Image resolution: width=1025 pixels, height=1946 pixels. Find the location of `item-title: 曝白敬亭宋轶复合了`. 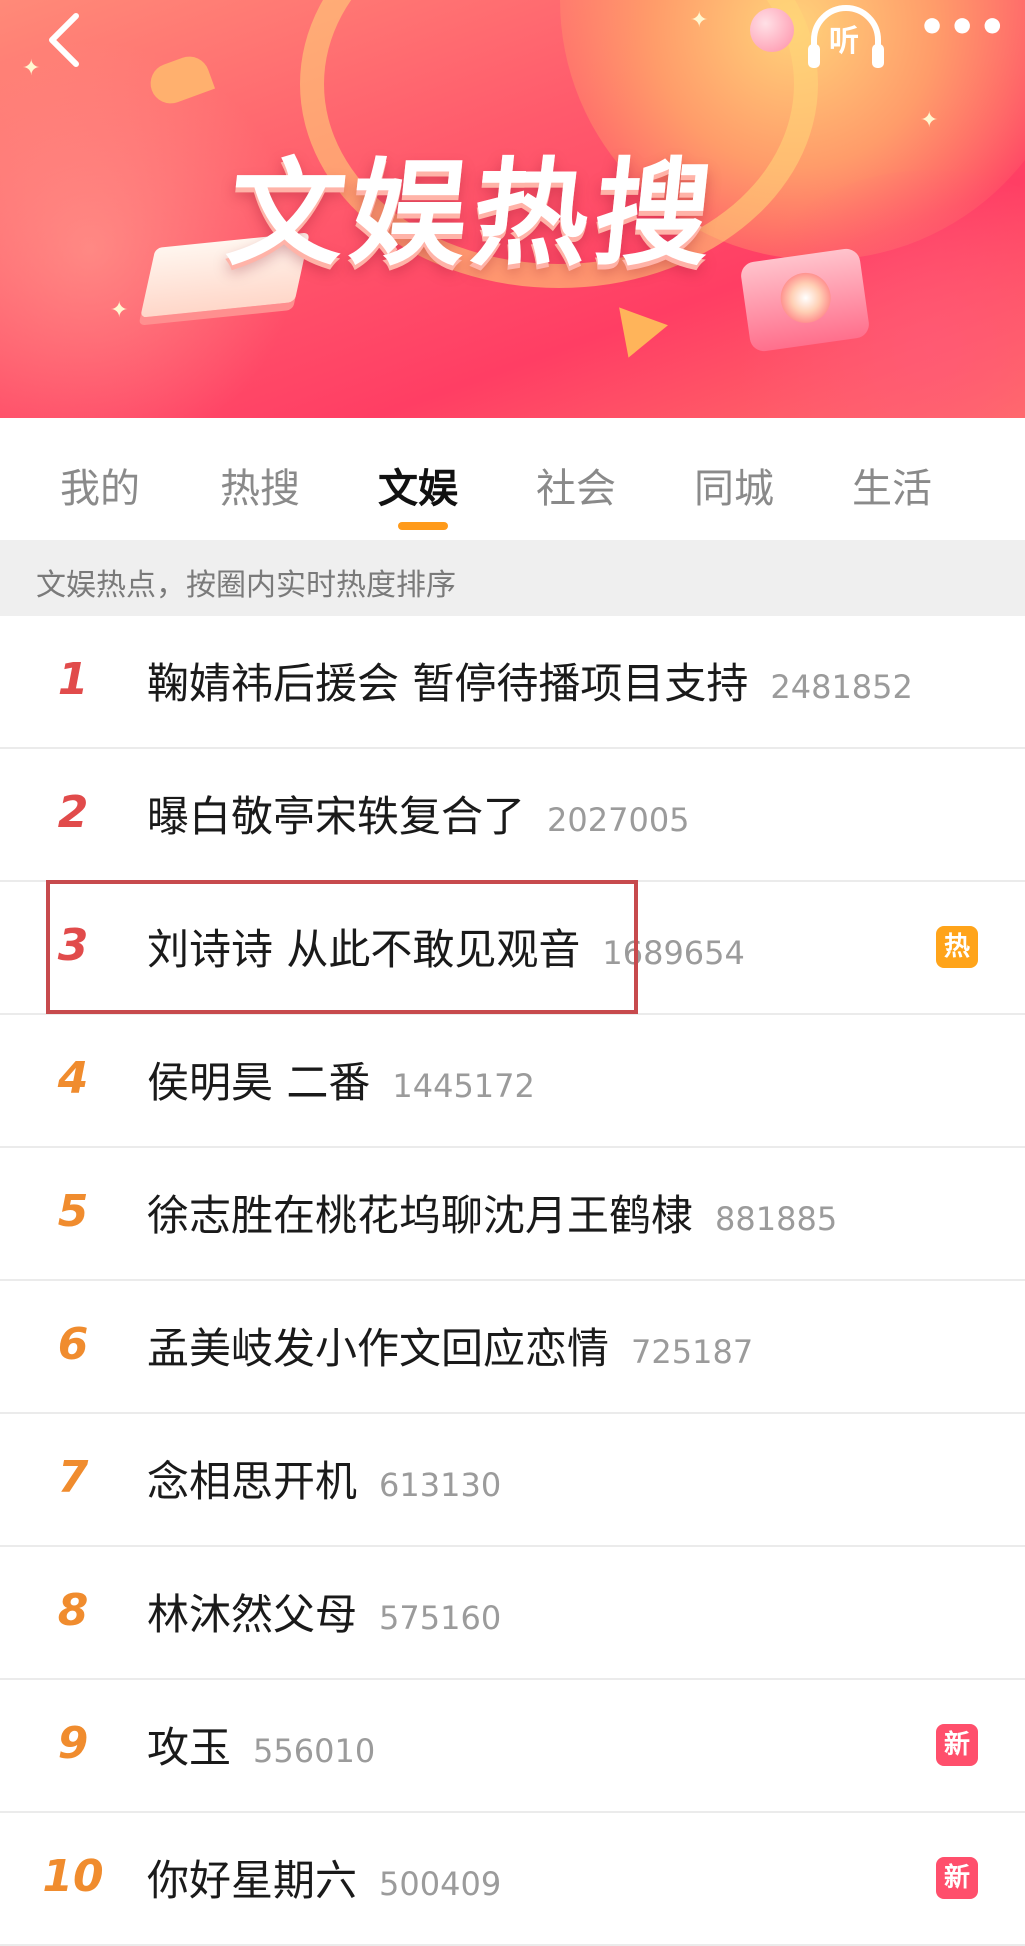

item-title: 曝白敬亭宋轶复合了 is located at coordinates (336, 816).